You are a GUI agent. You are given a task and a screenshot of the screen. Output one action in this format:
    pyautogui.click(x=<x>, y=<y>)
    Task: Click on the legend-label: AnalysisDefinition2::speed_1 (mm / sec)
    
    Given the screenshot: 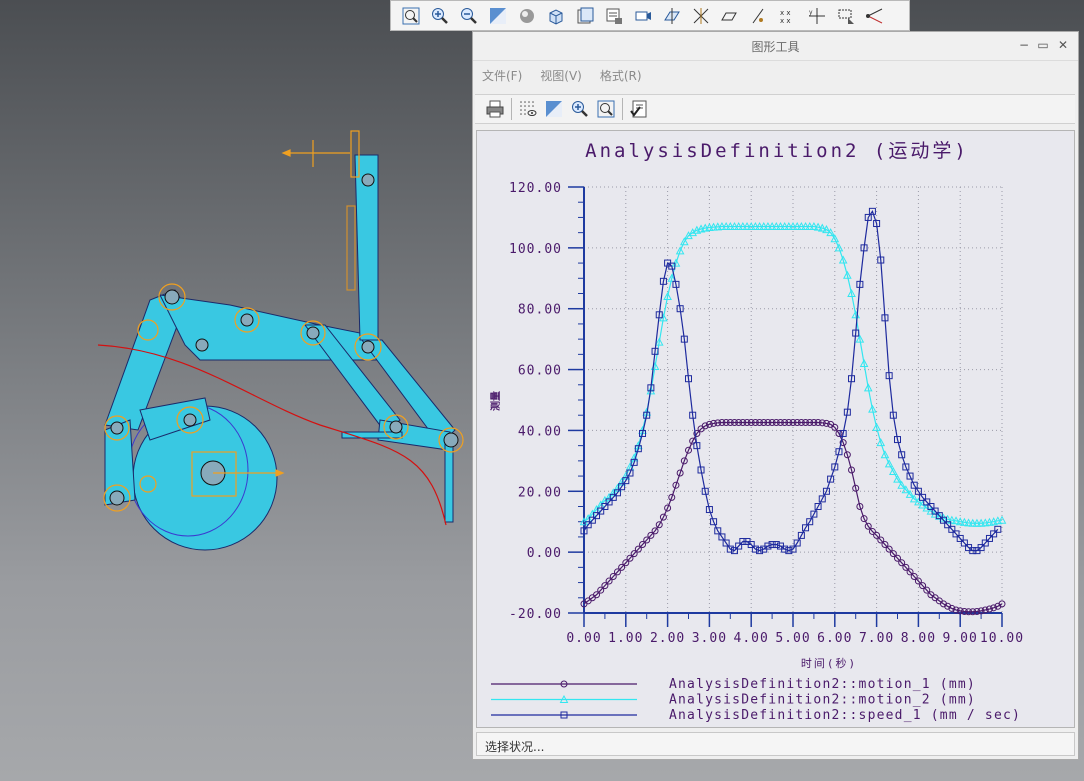 What is the action you would take?
    pyautogui.click(x=845, y=715)
    